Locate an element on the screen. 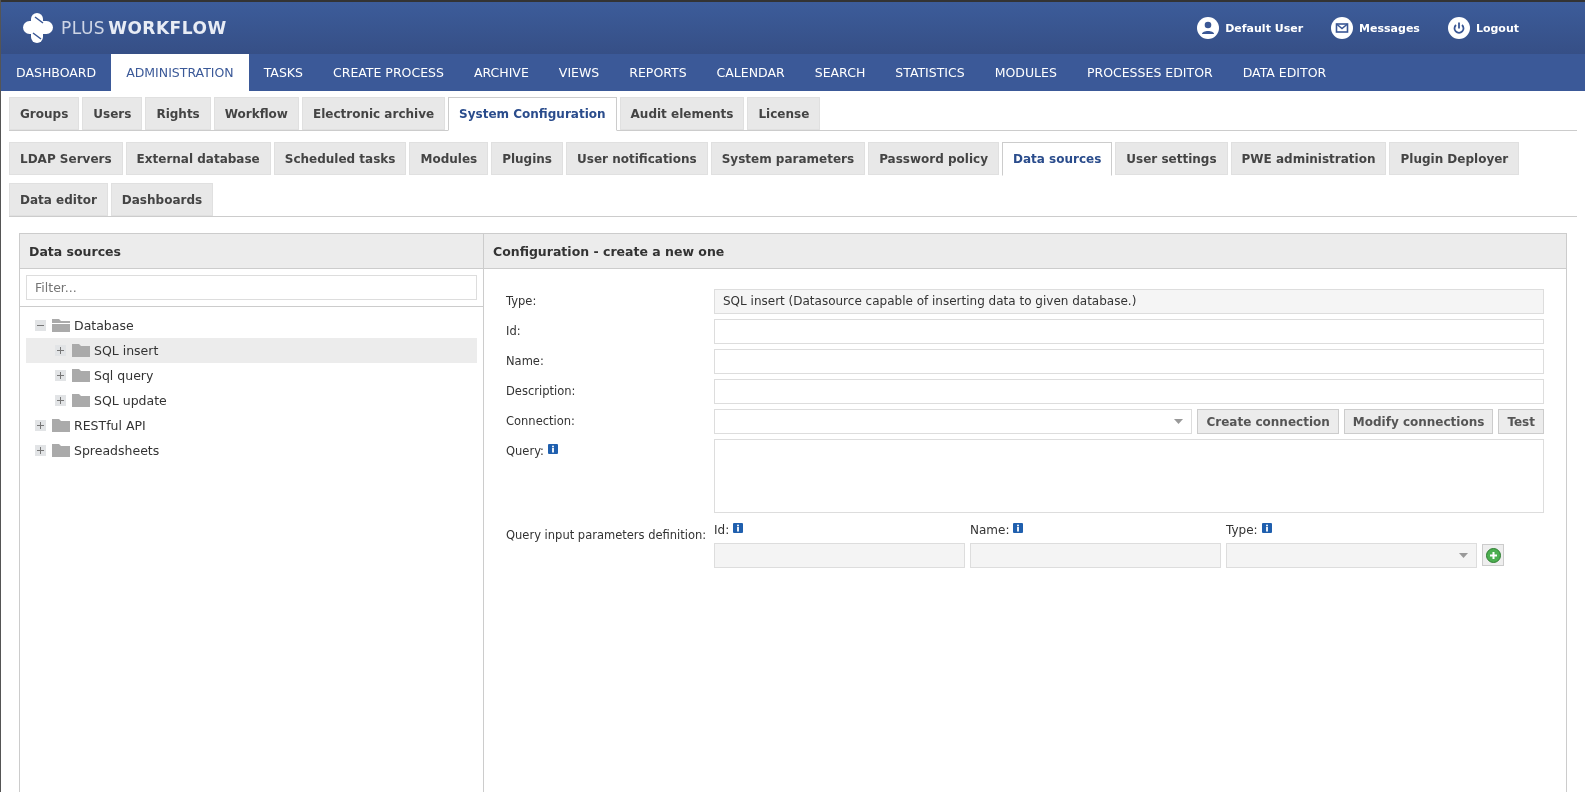 Image resolution: width=1585 pixels, height=792 pixels. tab: Data sources is located at coordinates (1057, 159).